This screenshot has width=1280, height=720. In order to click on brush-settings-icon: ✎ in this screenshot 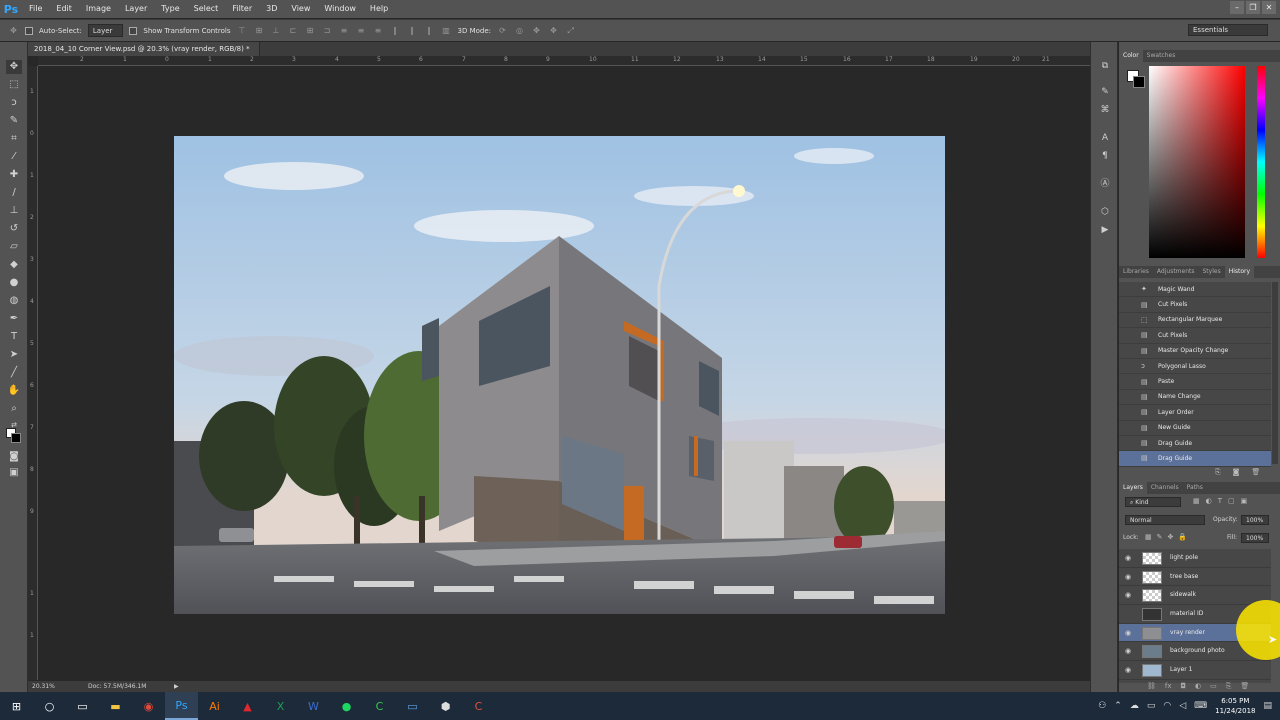, I will do `click(1105, 92)`.